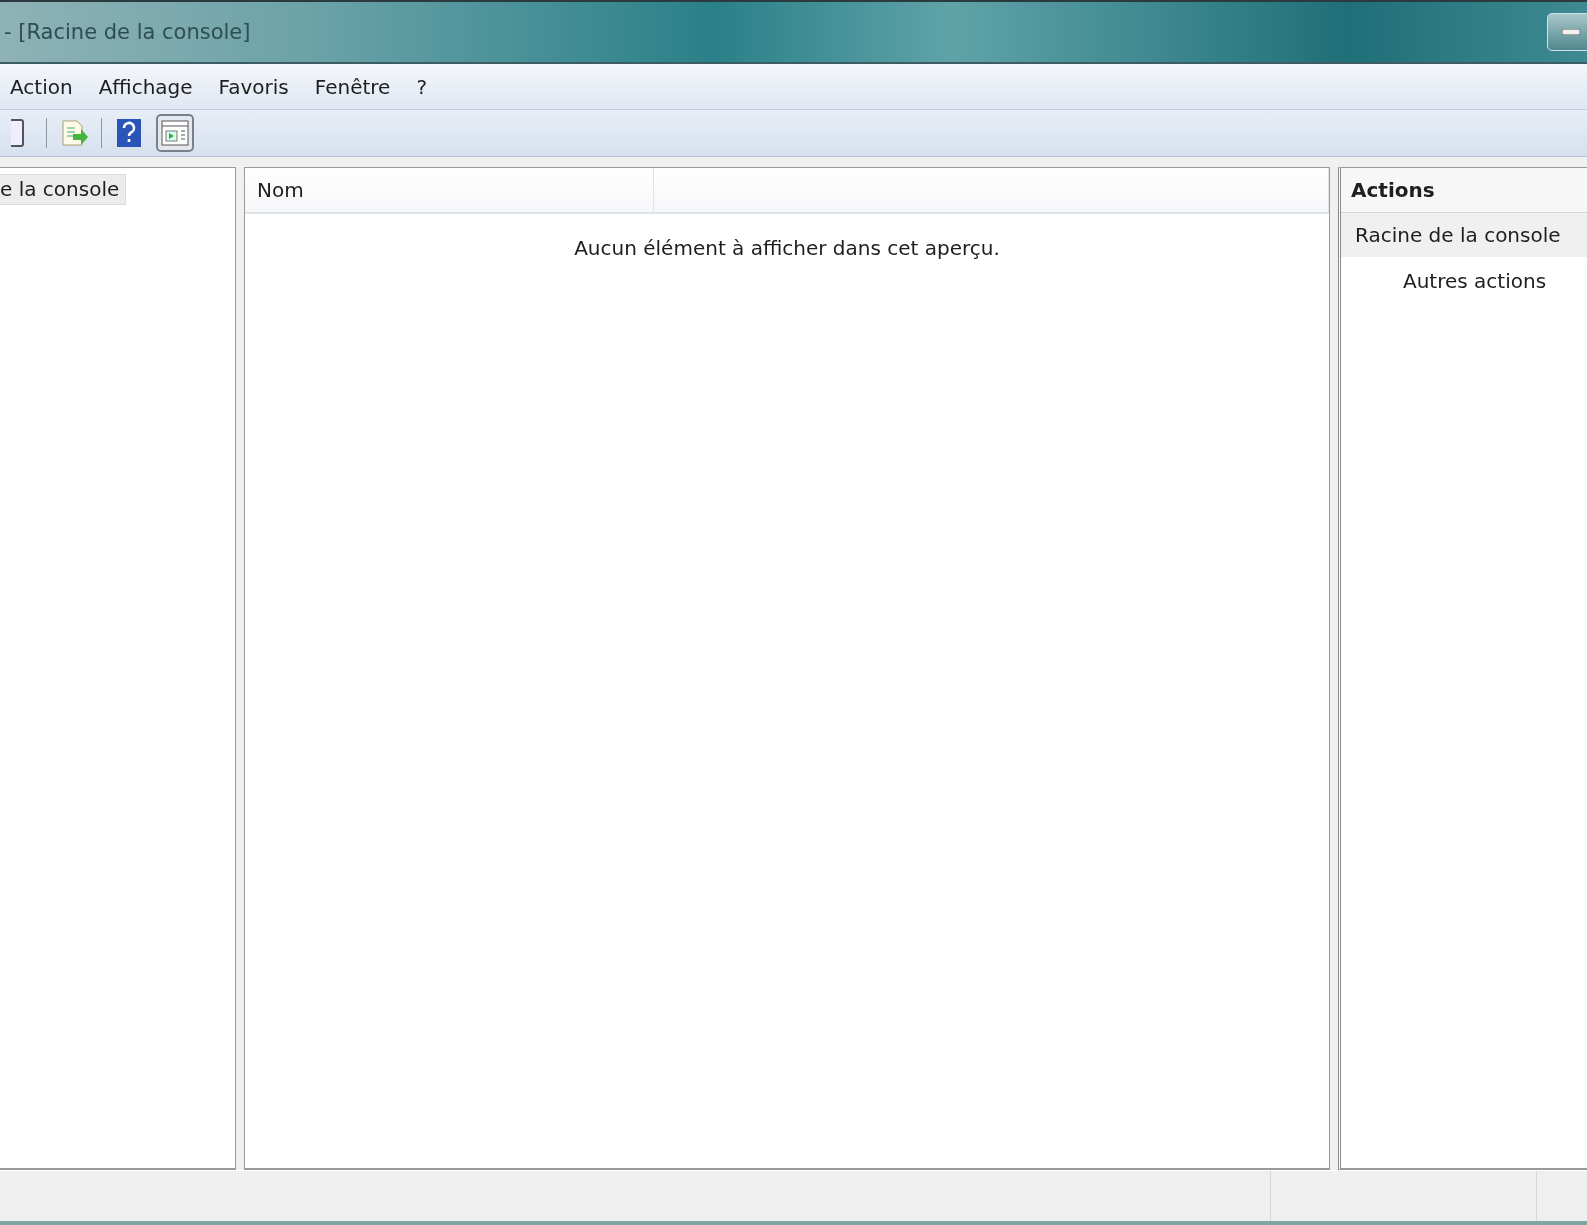 This screenshot has height=1225, width=1587. I want to click on actions-title: Actions, so click(1464, 190).